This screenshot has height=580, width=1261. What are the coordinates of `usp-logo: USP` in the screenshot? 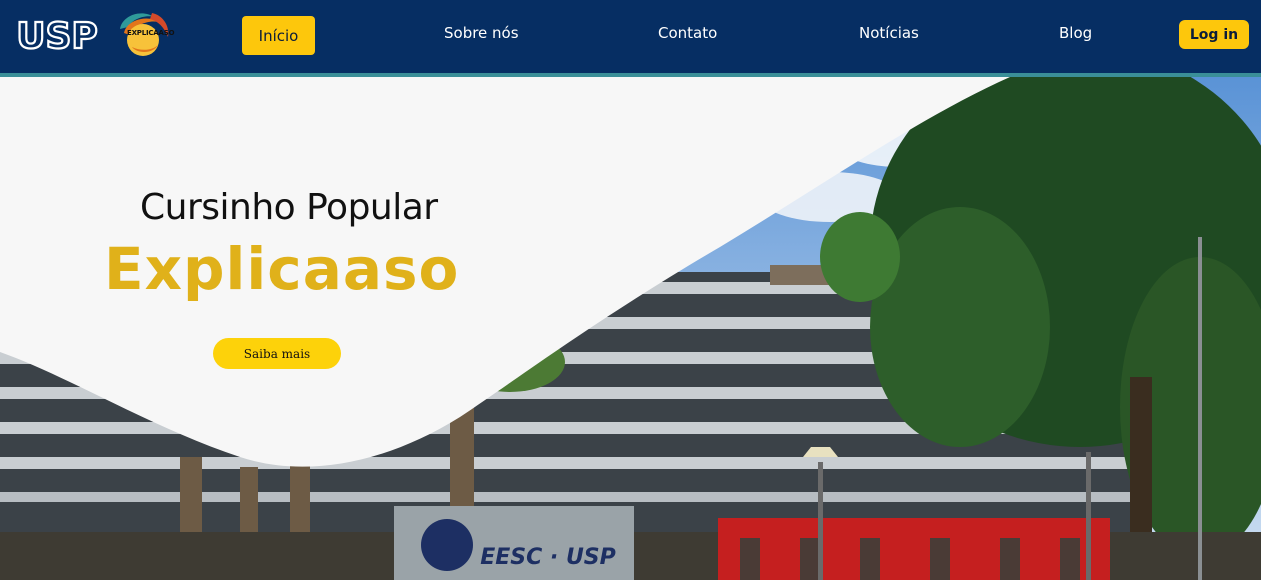 It's located at (57, 34).